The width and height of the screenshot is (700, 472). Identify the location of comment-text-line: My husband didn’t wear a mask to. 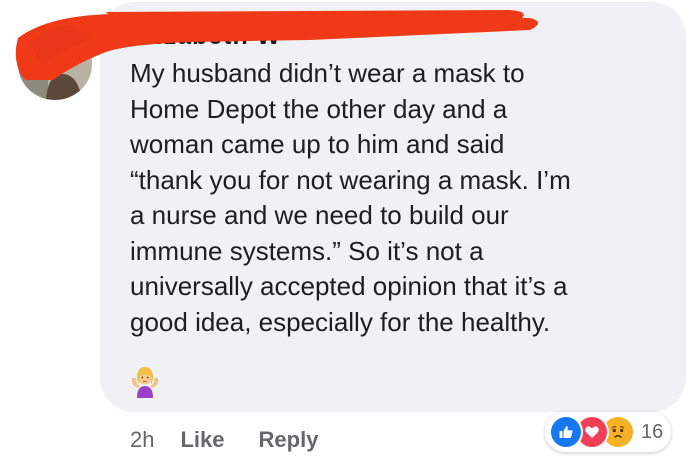
(327, 73).